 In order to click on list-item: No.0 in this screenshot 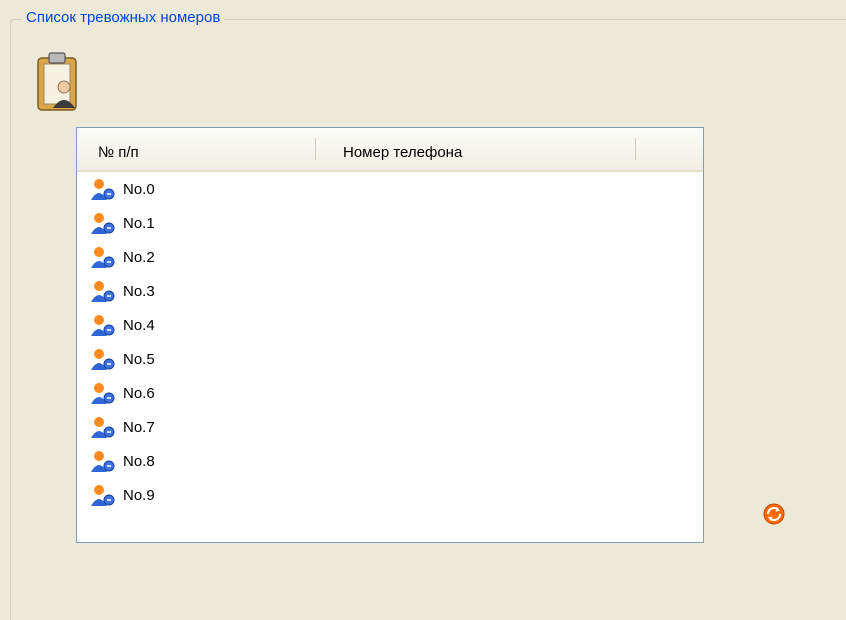, I will do `click(390, 189)`.